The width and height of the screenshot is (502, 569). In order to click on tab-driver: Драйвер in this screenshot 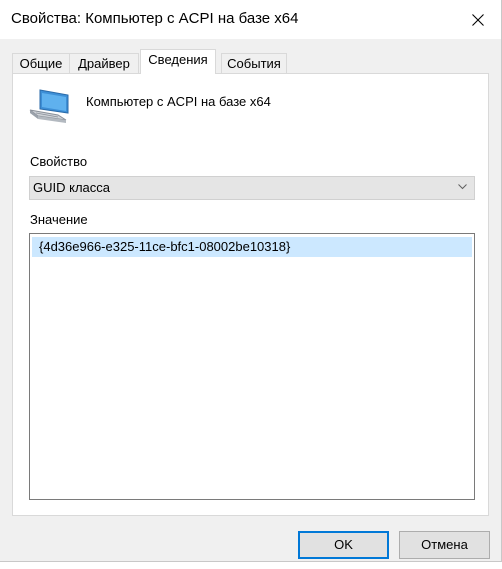, I will do `click(104, 63)`.